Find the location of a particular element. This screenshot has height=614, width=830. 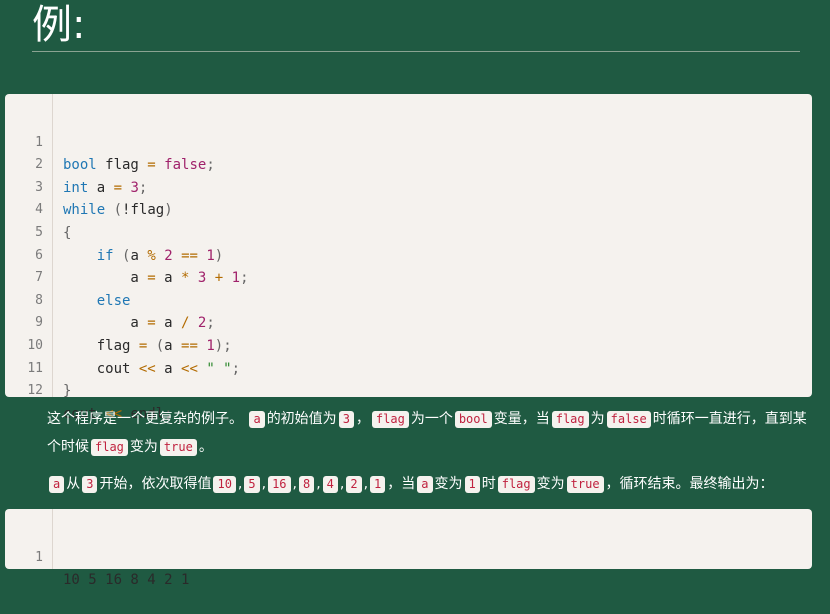

text: 的初始值为 is located at coordinates (301, 419).